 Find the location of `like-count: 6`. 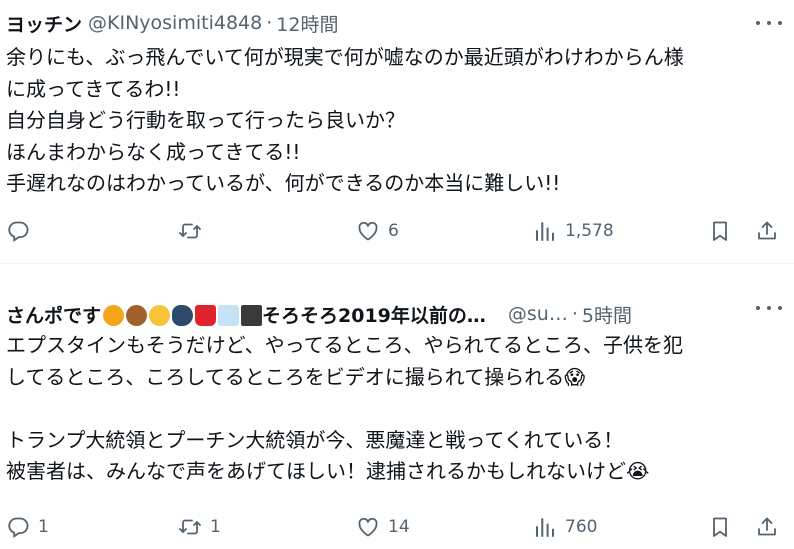

like-count: 6 is located at coordinates (393, 231).